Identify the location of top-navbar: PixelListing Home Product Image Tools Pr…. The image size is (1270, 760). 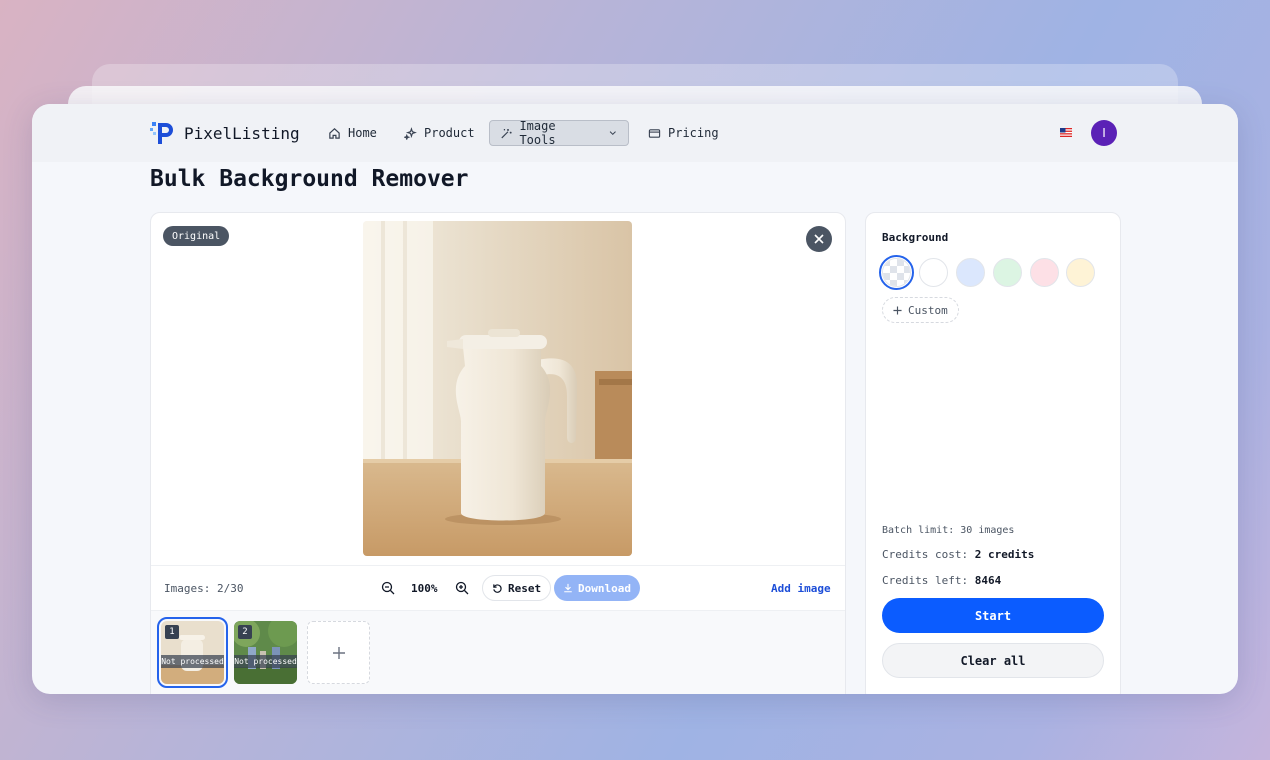
(635, 133).